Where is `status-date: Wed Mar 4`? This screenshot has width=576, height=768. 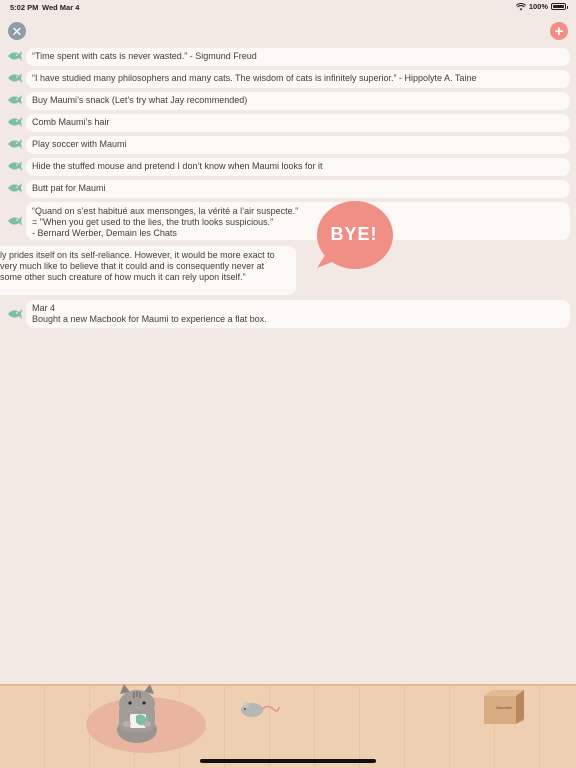 status-date: Wed Mar 4 is located at coordinates (61, 7).